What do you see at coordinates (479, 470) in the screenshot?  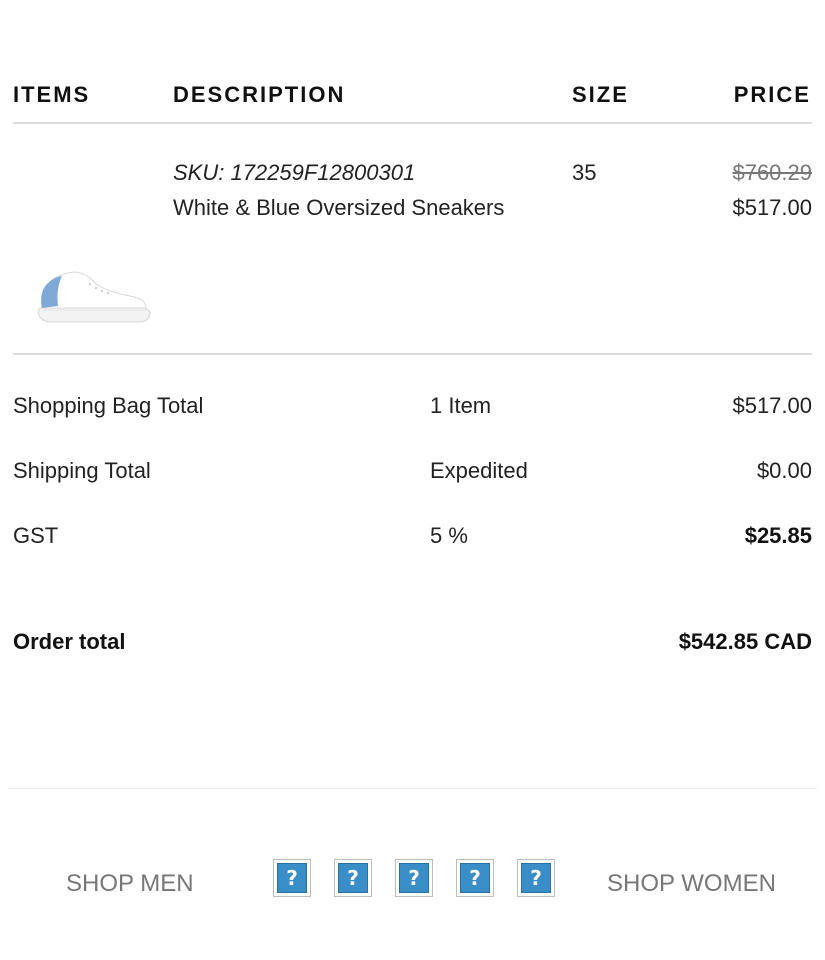 I see `shipping-method: Expedited` at bounding box center [479, 470].